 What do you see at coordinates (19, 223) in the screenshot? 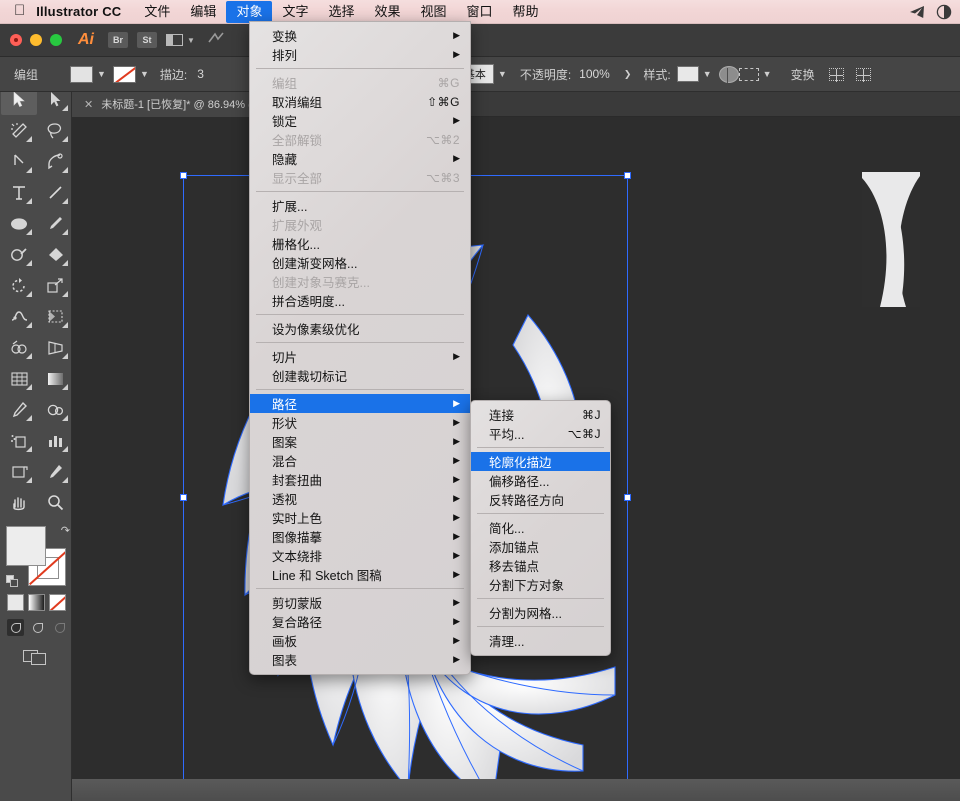
I see `ellipse-tool` at bounding box center [19, 223].